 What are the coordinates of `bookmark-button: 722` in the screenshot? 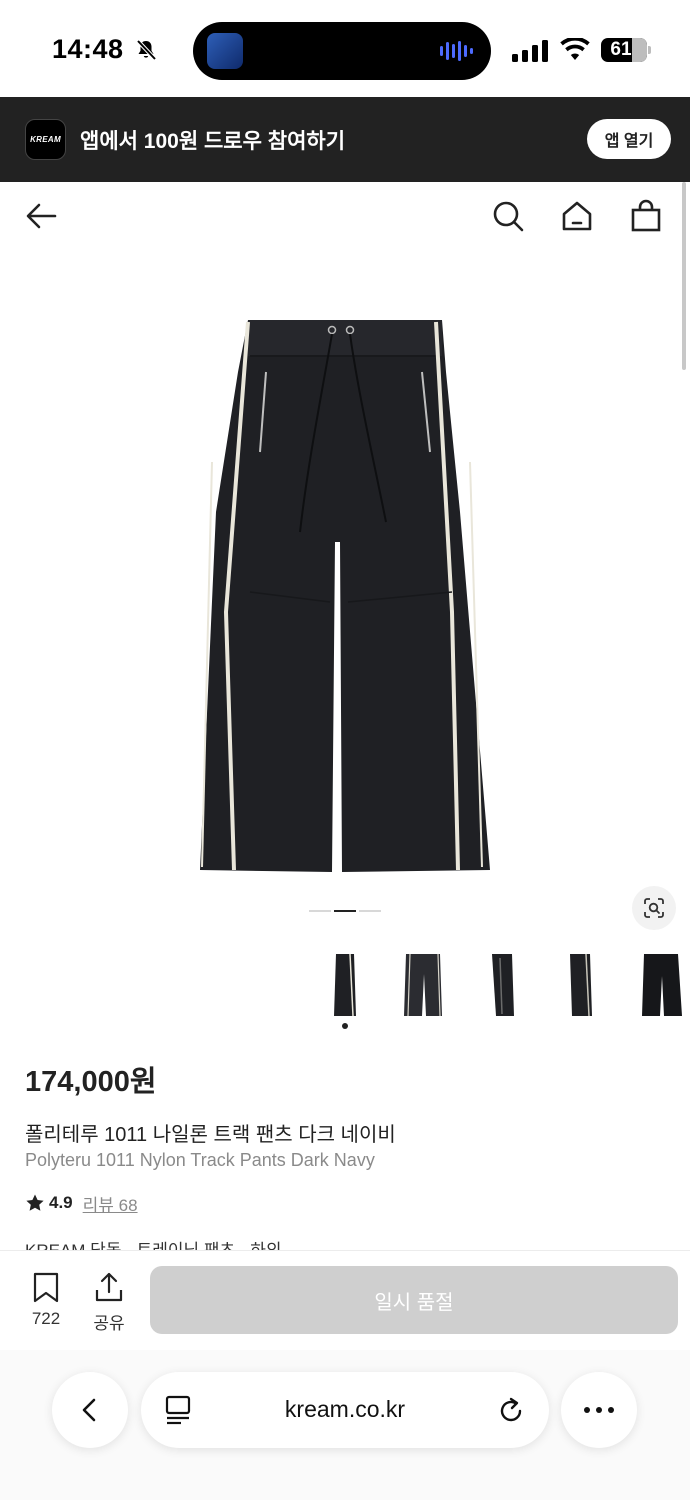 It's located at (46, 1300).